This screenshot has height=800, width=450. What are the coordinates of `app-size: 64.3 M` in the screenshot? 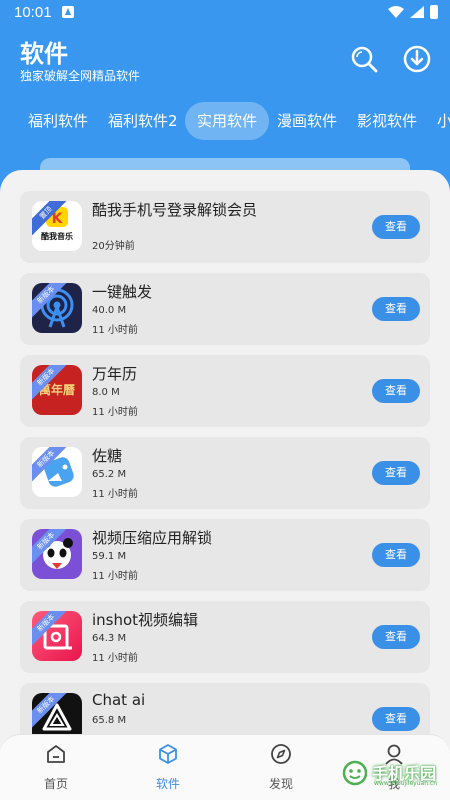 It's located at (109, 638).